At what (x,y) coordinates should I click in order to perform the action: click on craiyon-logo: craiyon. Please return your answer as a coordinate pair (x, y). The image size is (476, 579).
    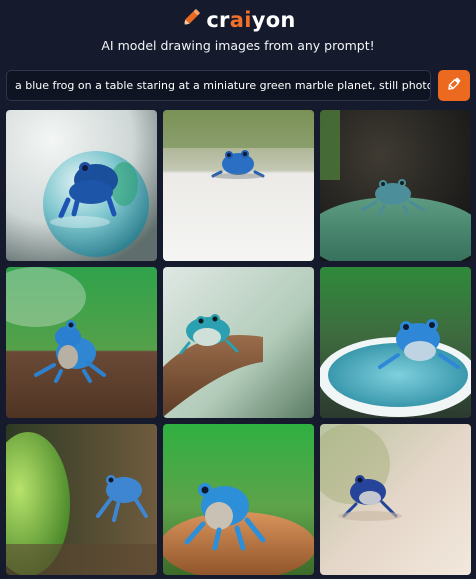
    Looking at the image, I should click on (238, 20).